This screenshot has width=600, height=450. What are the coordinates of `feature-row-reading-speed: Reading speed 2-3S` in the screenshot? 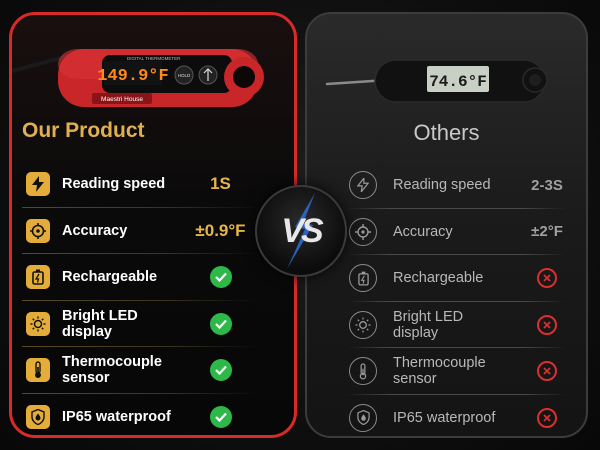 It's located at (446, 185).